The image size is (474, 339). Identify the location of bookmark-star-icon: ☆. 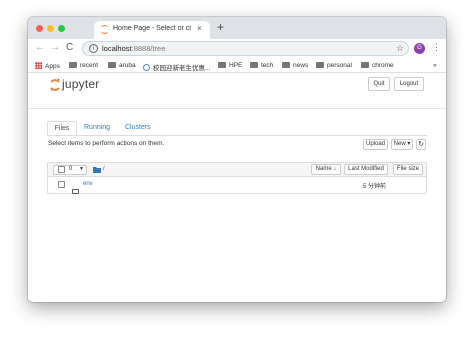
(400, 48).